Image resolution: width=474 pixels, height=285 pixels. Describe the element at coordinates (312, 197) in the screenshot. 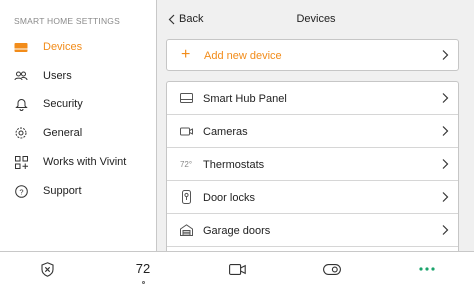

I see `device-row-door-locks: Door locks` at that location.